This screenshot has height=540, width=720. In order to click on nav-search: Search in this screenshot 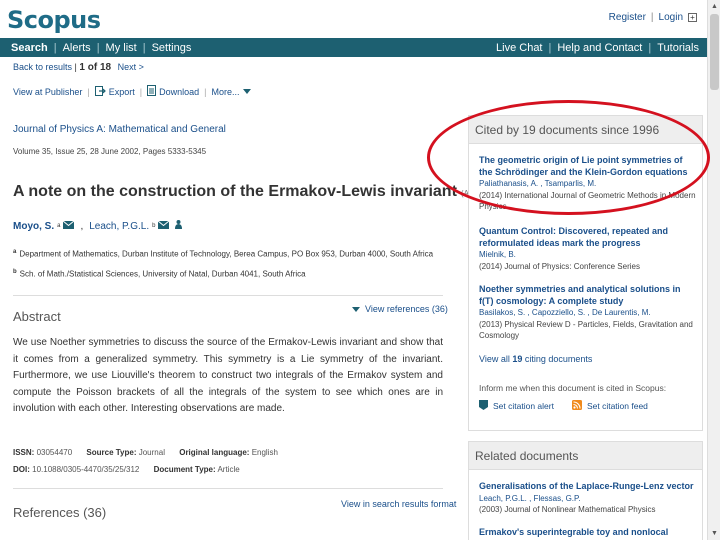, I will do `click(29, 48)`.